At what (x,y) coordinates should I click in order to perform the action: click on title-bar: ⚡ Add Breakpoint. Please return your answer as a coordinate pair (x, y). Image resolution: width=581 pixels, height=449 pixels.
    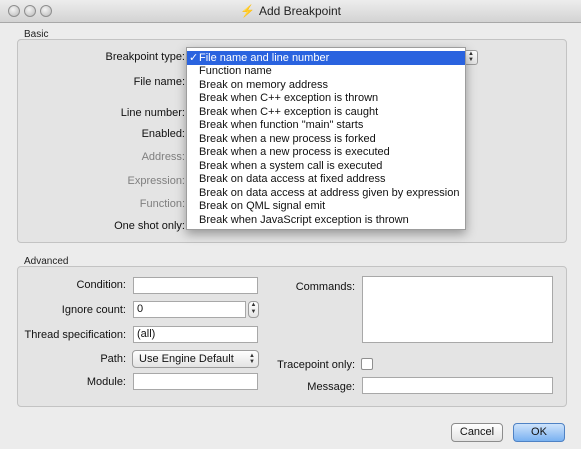
    Looking at the image, I should click on (290, 11).